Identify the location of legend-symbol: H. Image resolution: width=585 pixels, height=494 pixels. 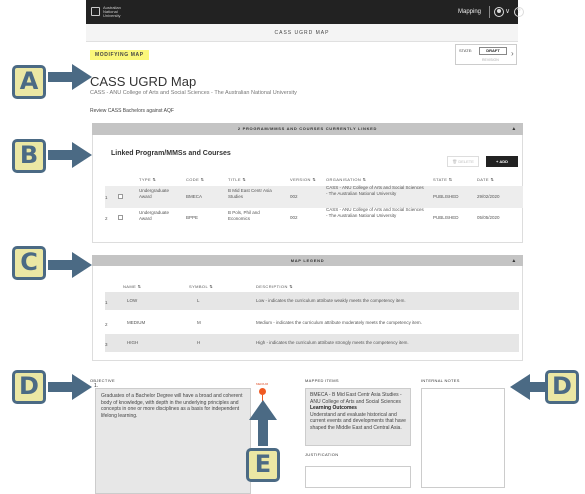
(199, 342).